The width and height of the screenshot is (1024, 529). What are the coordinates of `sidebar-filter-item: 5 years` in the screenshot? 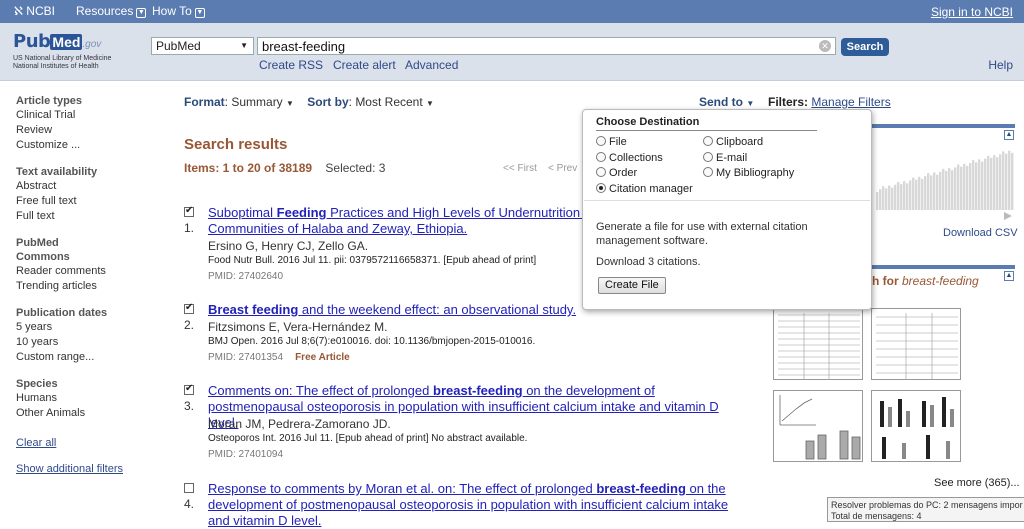 It's located at (91, 327).